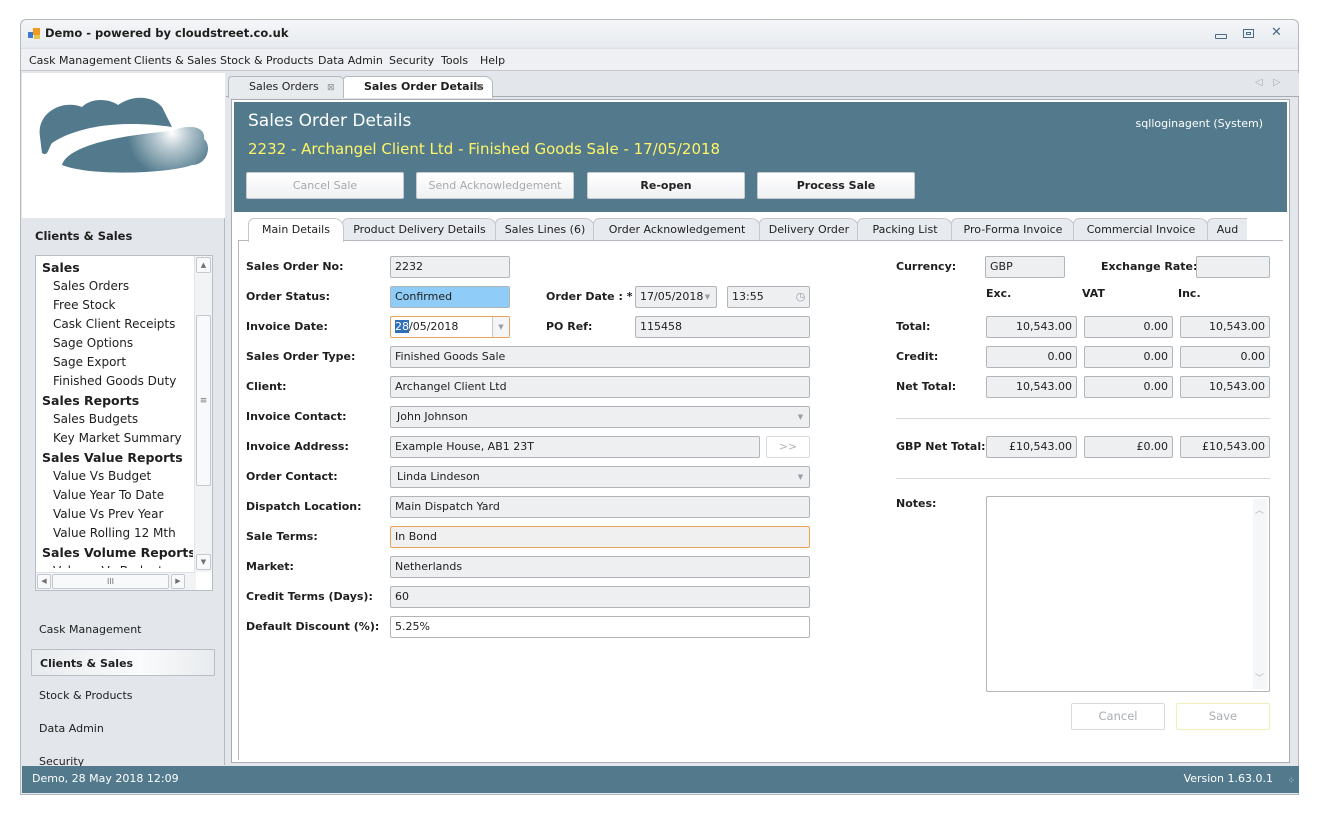  I want to click on dispatch-location-field: Main Dispatch Yard, so click(600, 507).